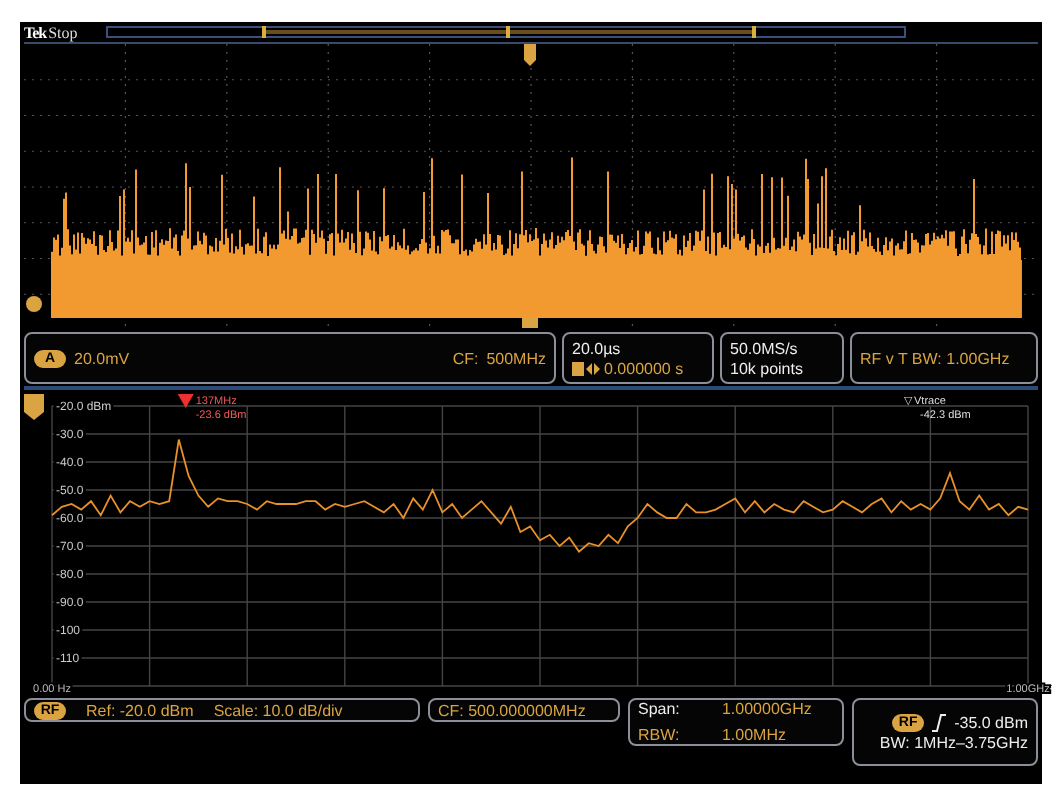 The image size is (1062, 800). I want to click on trigger-level-icon, so click(530, 323).